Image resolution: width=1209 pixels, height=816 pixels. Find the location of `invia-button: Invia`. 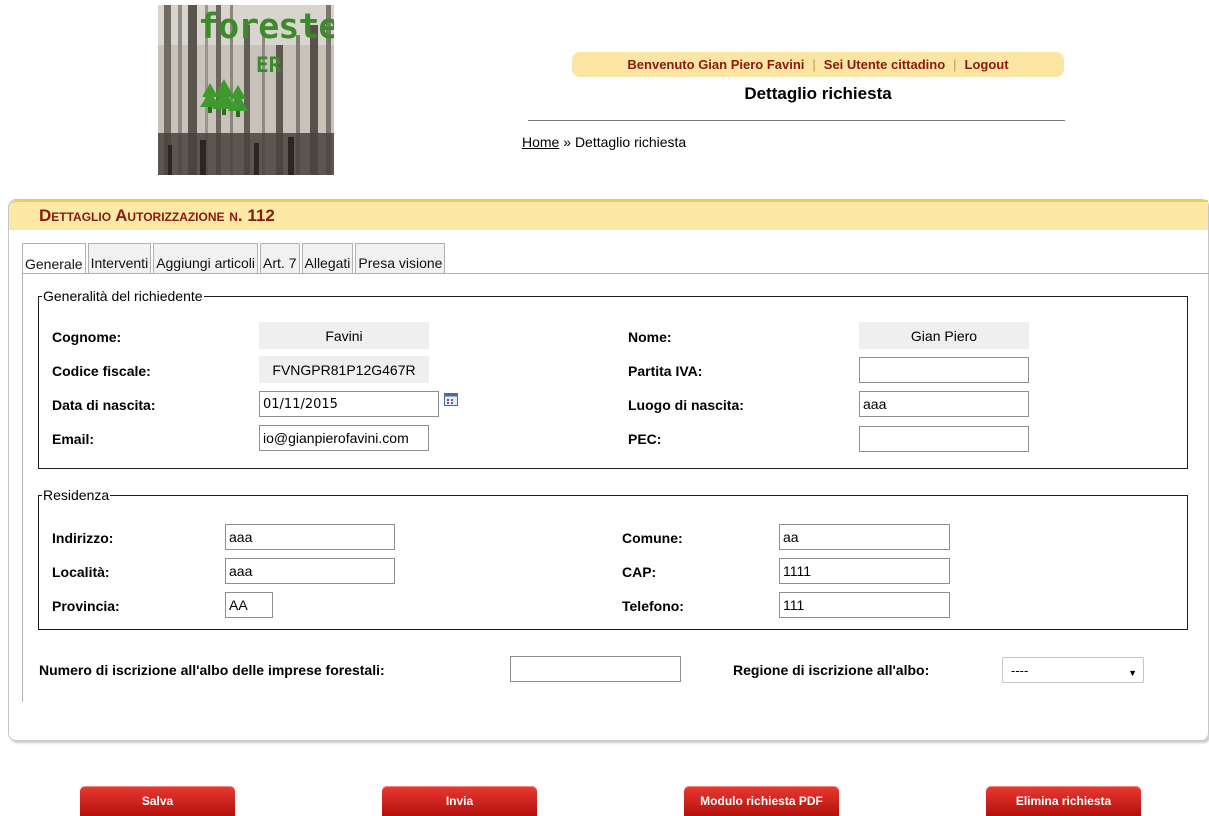

invia-button: Invia is located at coordinates (459, 801).